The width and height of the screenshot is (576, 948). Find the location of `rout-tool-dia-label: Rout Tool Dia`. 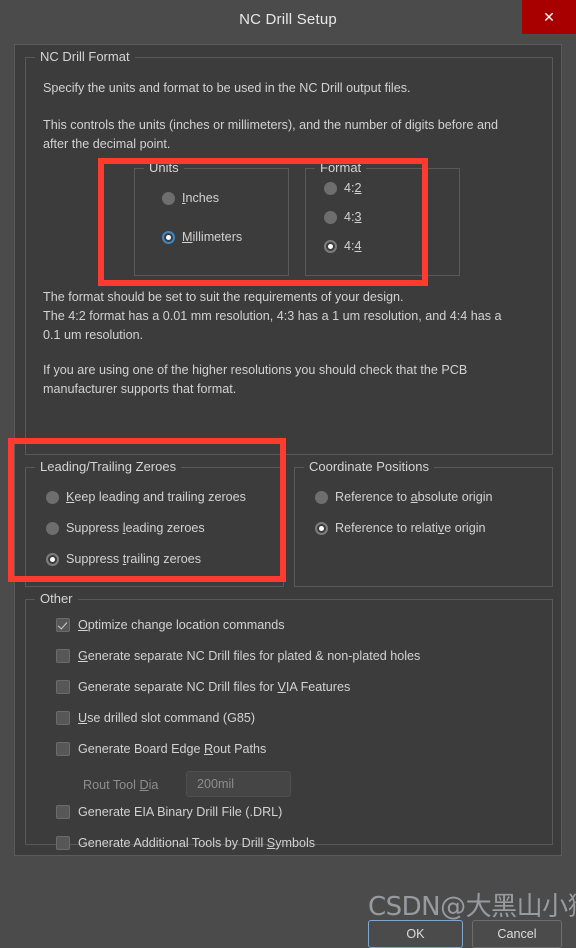

rout-tool-dia-label: Rout Tool Dia is located at coordinates (121, 785).